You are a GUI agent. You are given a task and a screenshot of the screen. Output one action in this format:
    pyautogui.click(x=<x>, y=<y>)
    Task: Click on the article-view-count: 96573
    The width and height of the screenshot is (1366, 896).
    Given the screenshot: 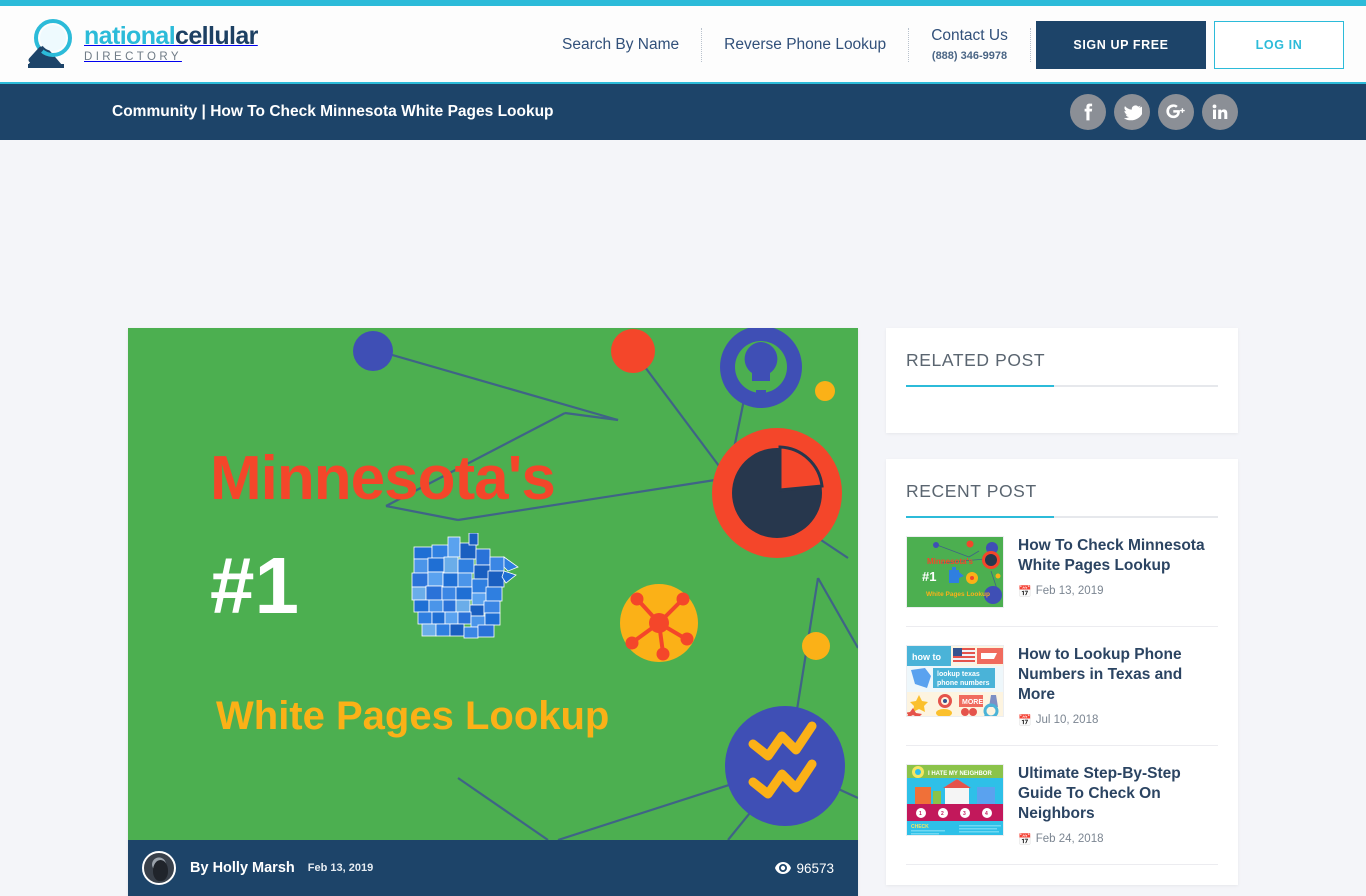 What is the action you would take?
    pyautogui.click(x=804, y=868)
    